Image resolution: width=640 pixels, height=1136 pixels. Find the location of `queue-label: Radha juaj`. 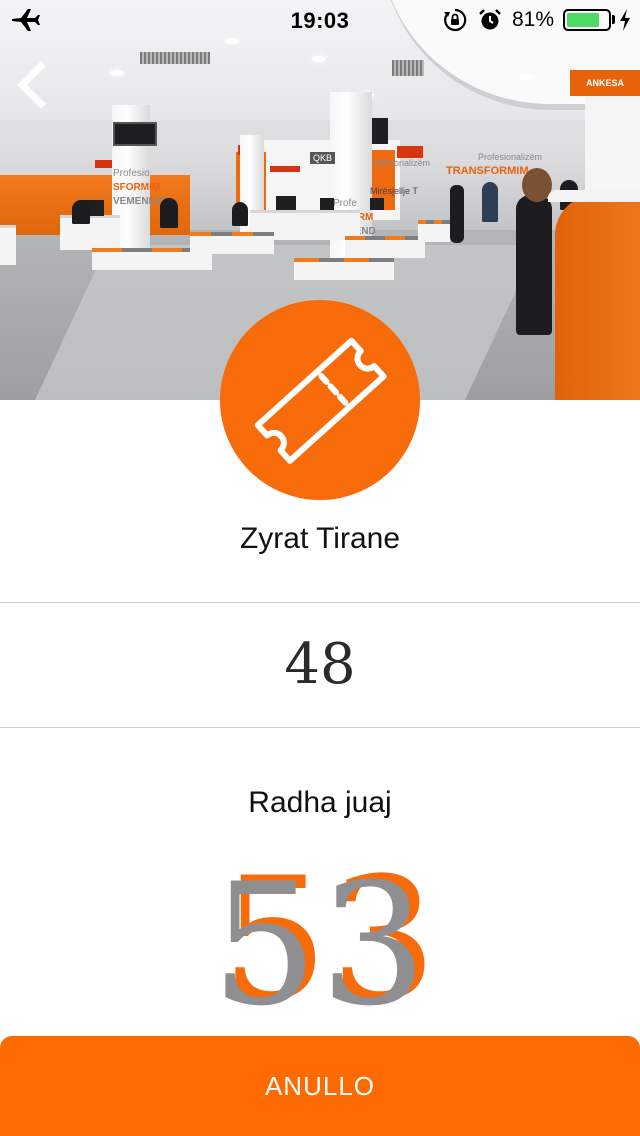

queue-label: Radha juaj is located at coordinates (320, 802).